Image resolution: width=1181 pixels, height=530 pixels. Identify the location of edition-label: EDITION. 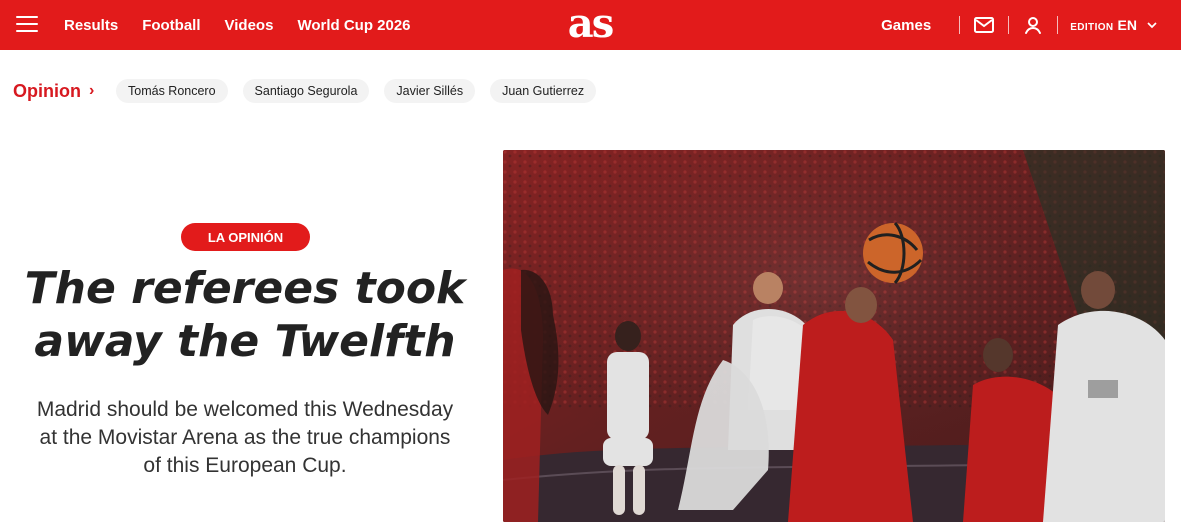
(1092, 27).